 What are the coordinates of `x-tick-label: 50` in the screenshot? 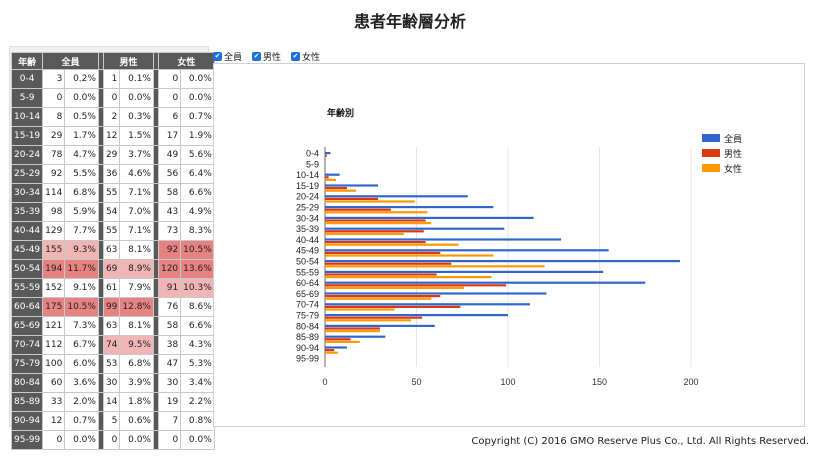 It's located at (416, 382).